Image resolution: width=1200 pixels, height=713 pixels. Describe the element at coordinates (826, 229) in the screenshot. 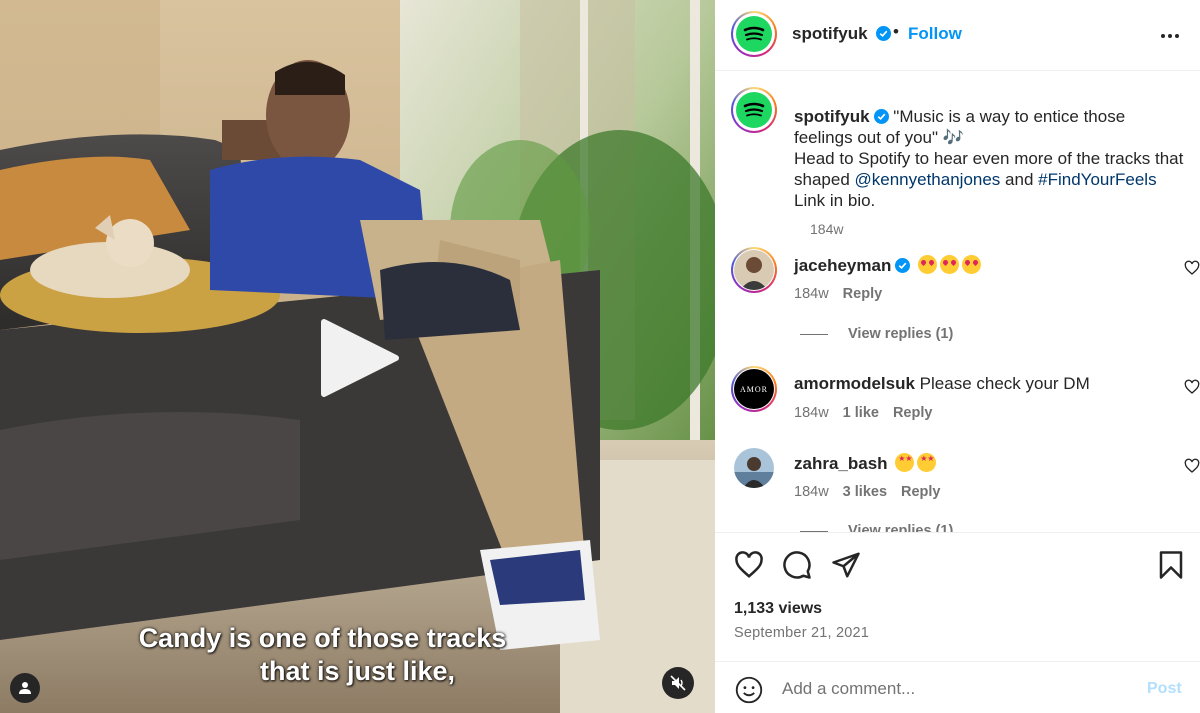

I see `caption-timestamp: 184w` at that location.